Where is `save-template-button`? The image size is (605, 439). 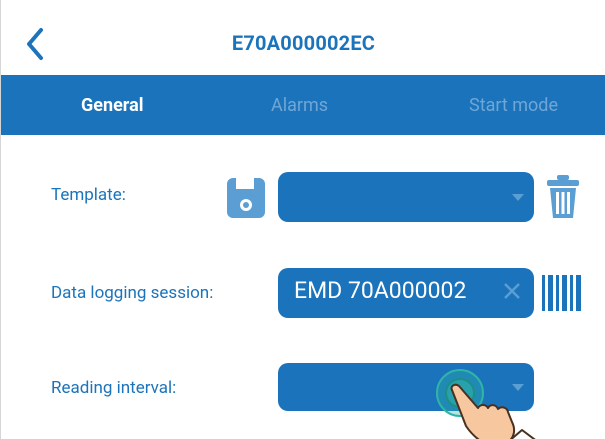 save-template-button is located at coordinates (246, 198).